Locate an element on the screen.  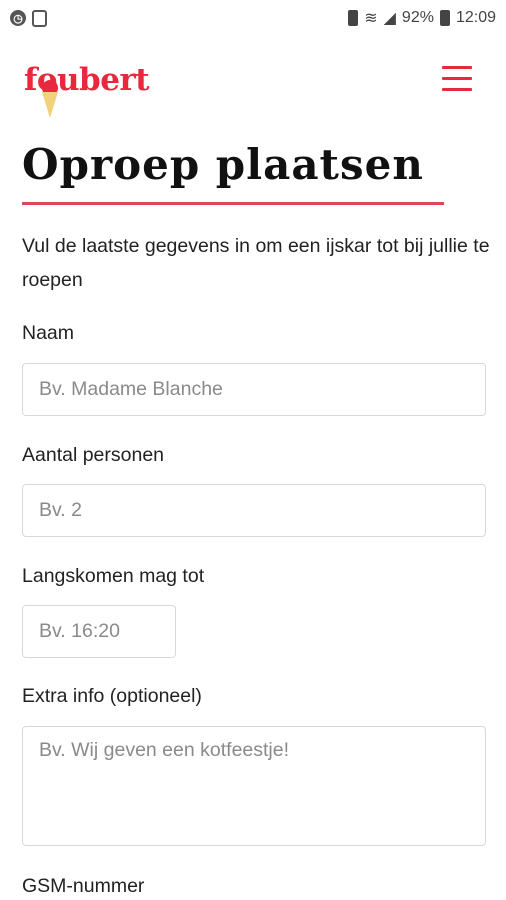
time-label: Langskomen mag tot is located at coordinates (113, 576).